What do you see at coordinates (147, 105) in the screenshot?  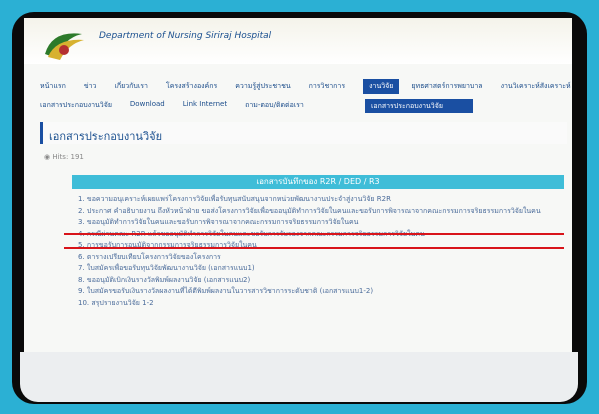 I see `nav-link-row2-1: Download` at bounding box center [147, 105].